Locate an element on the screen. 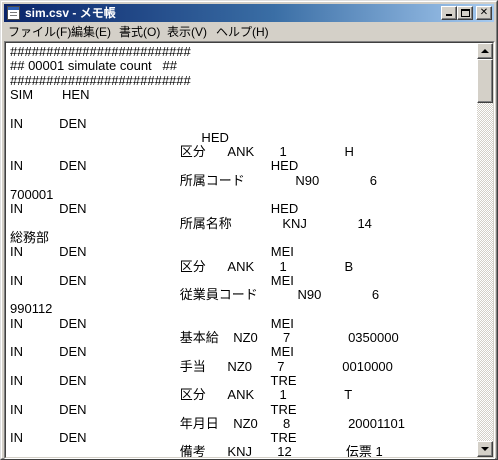 The width and height of the screenshot is (498, 460). arrow-up-icon is located at coordinates (485, 51).